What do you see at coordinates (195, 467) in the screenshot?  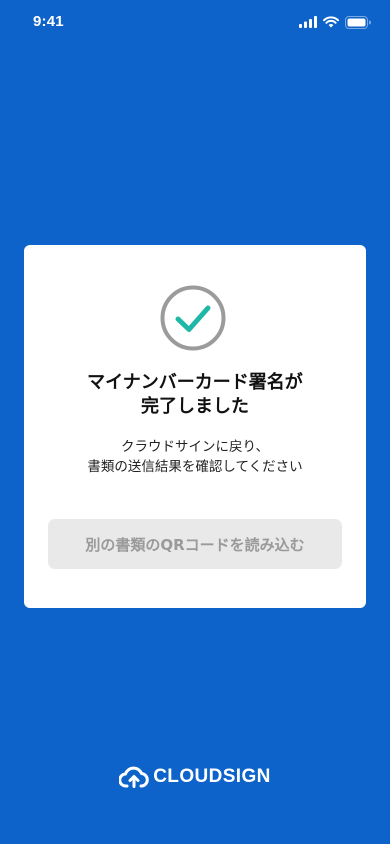 I see `dialog-message-line-2: 書類の送信結果を確認してください` at bounding box center [195, 467].